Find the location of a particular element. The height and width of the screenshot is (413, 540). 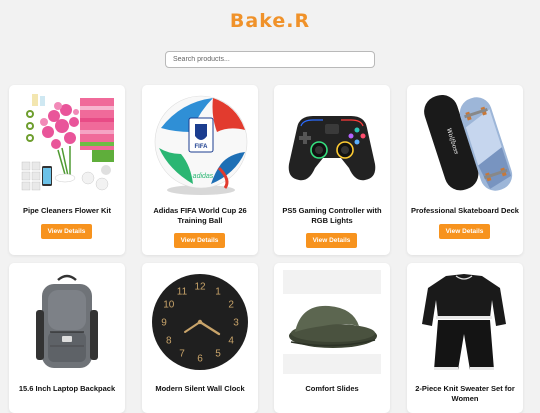

clock-numeral: 1 is located at coordinates (218, 291).